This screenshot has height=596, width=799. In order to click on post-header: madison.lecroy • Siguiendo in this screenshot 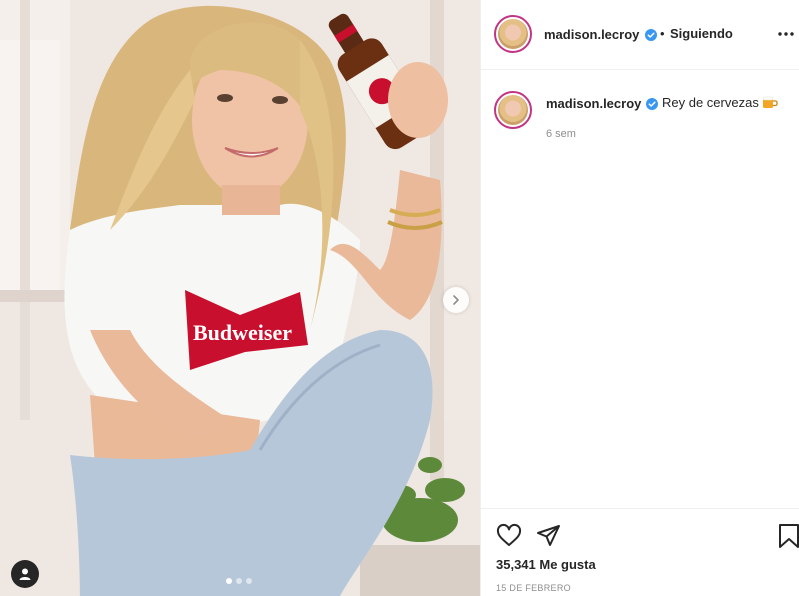, I will do `click(640, 35)`.